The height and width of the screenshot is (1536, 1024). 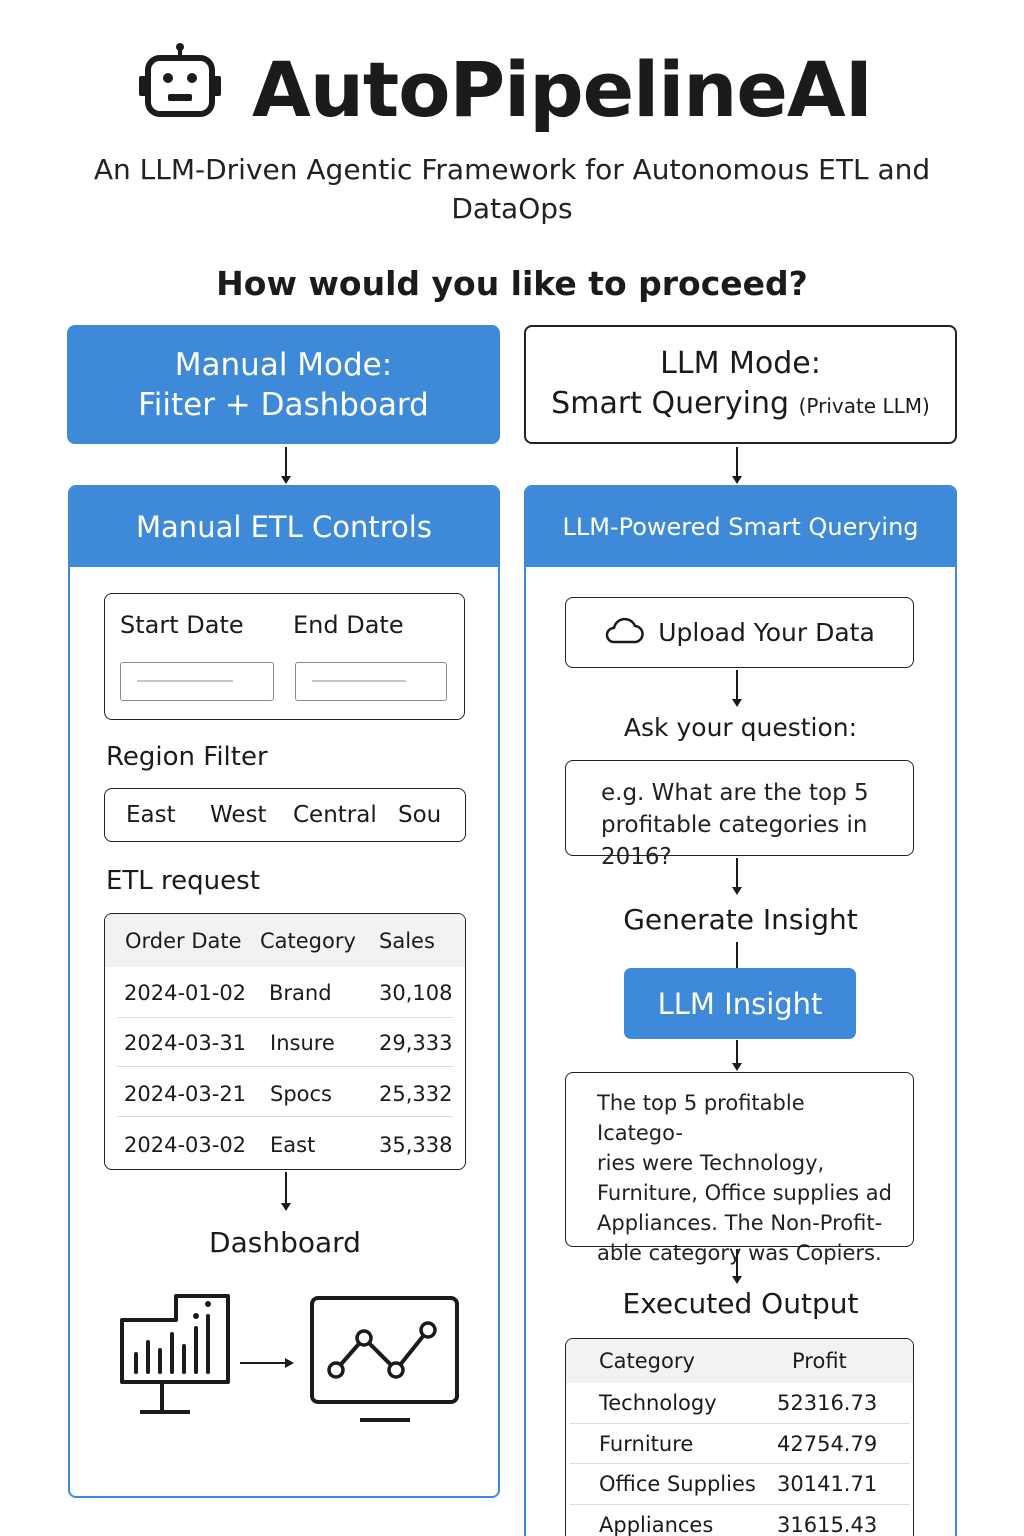 I want to click on end-date-value, so click(x=359, y=681).